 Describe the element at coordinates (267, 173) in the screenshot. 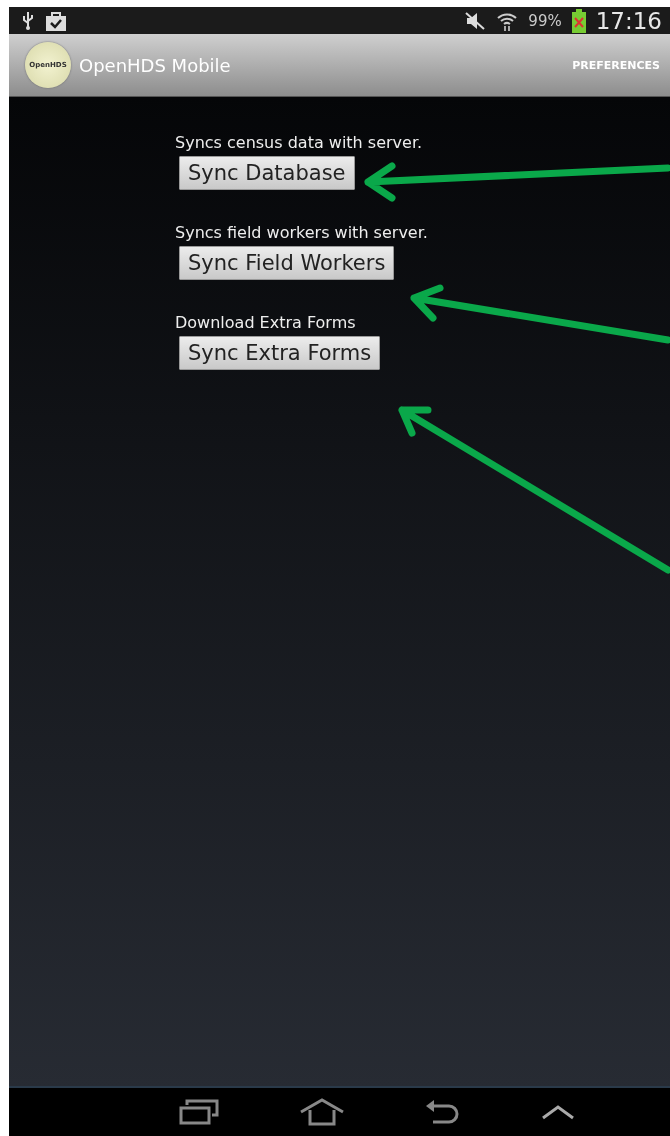

I see `sync-button: Sync Database` at that location.